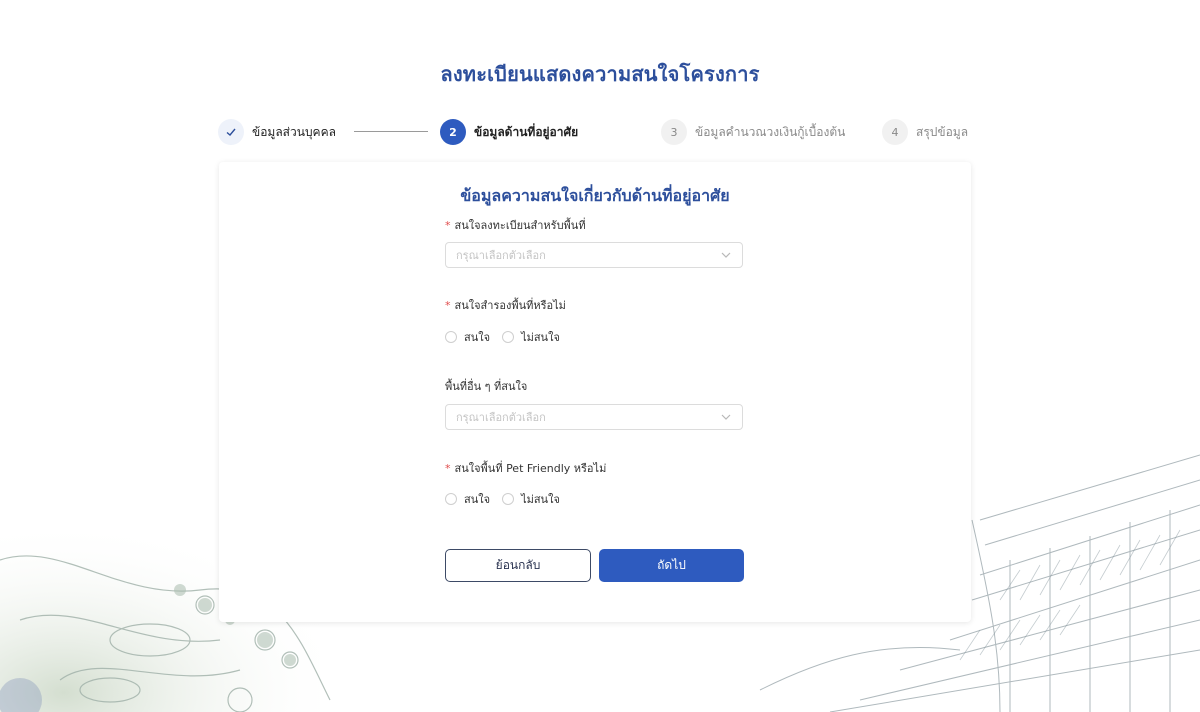 Image resolution: width=1200 pixels, height=712 pixels. What do you see at coordinates (674, 132) in the screenshot?
I see `step-number: 3` at bounding box center [674, 132].